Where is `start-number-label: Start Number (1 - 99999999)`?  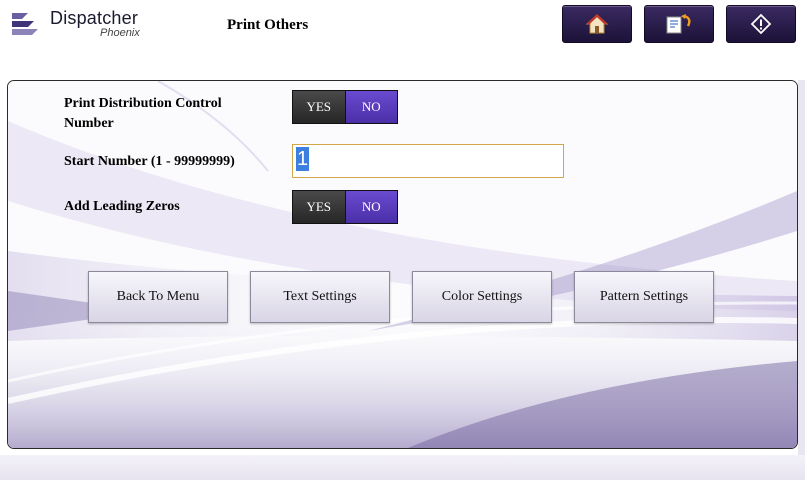
start-number-label: Start Number (1 - 99999999) is located at coordinates (149, 161).